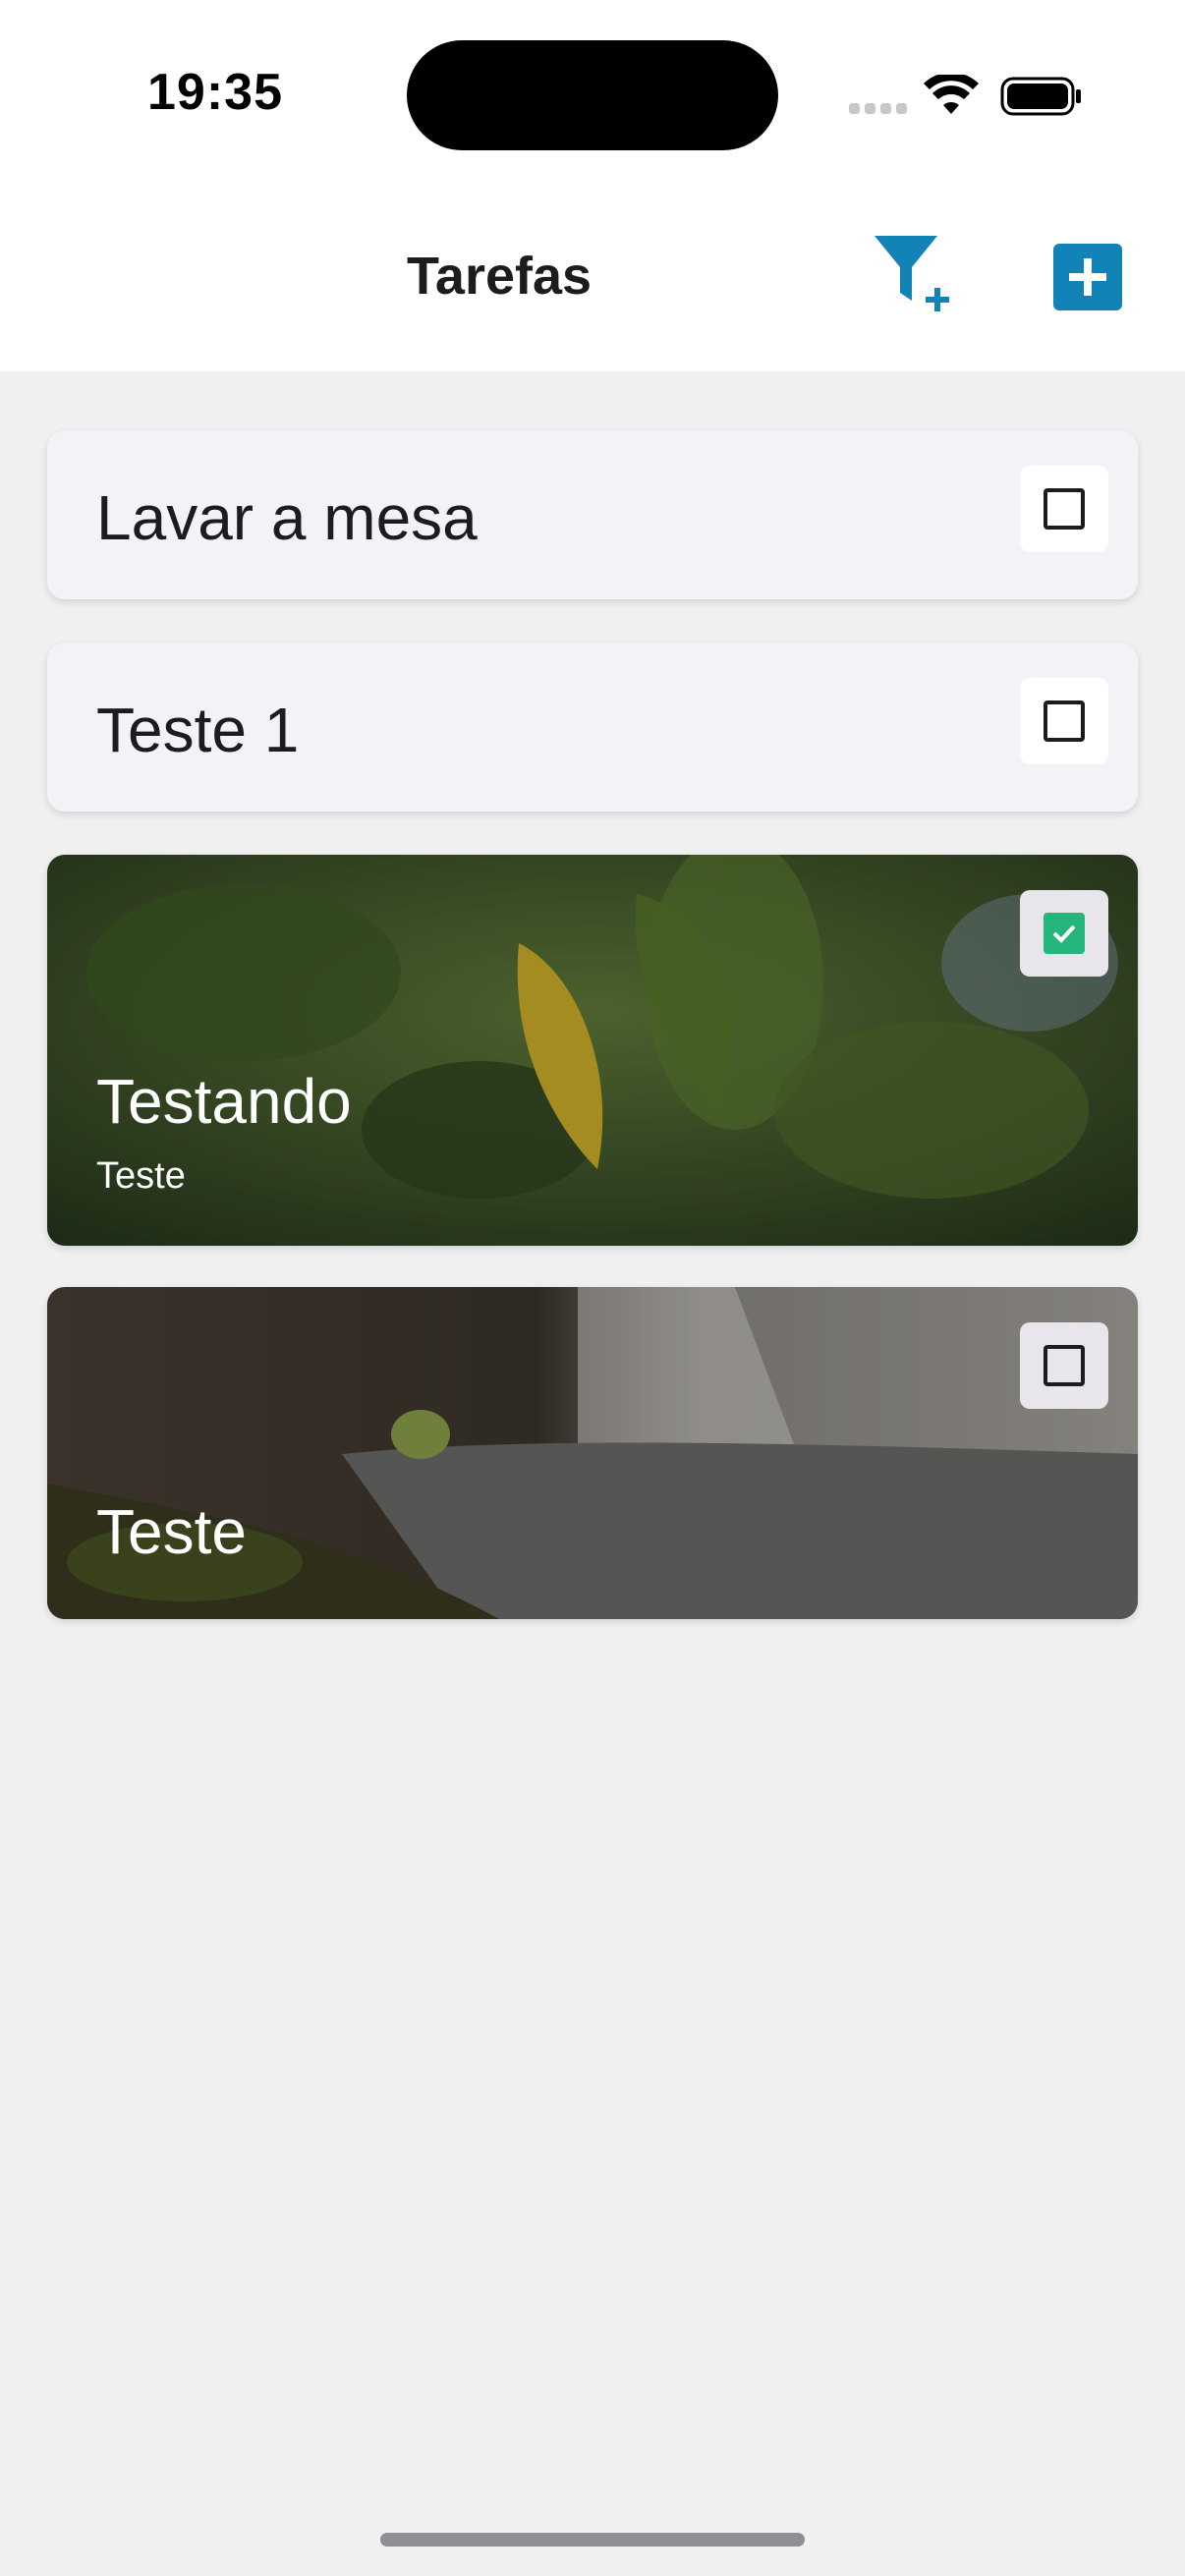 This screenshot has height=2576, width=1185. What do you see at coordinates (171, 1531) in the screenshot?
I see `task-title: Teste` at bounding box center [171, 1531].